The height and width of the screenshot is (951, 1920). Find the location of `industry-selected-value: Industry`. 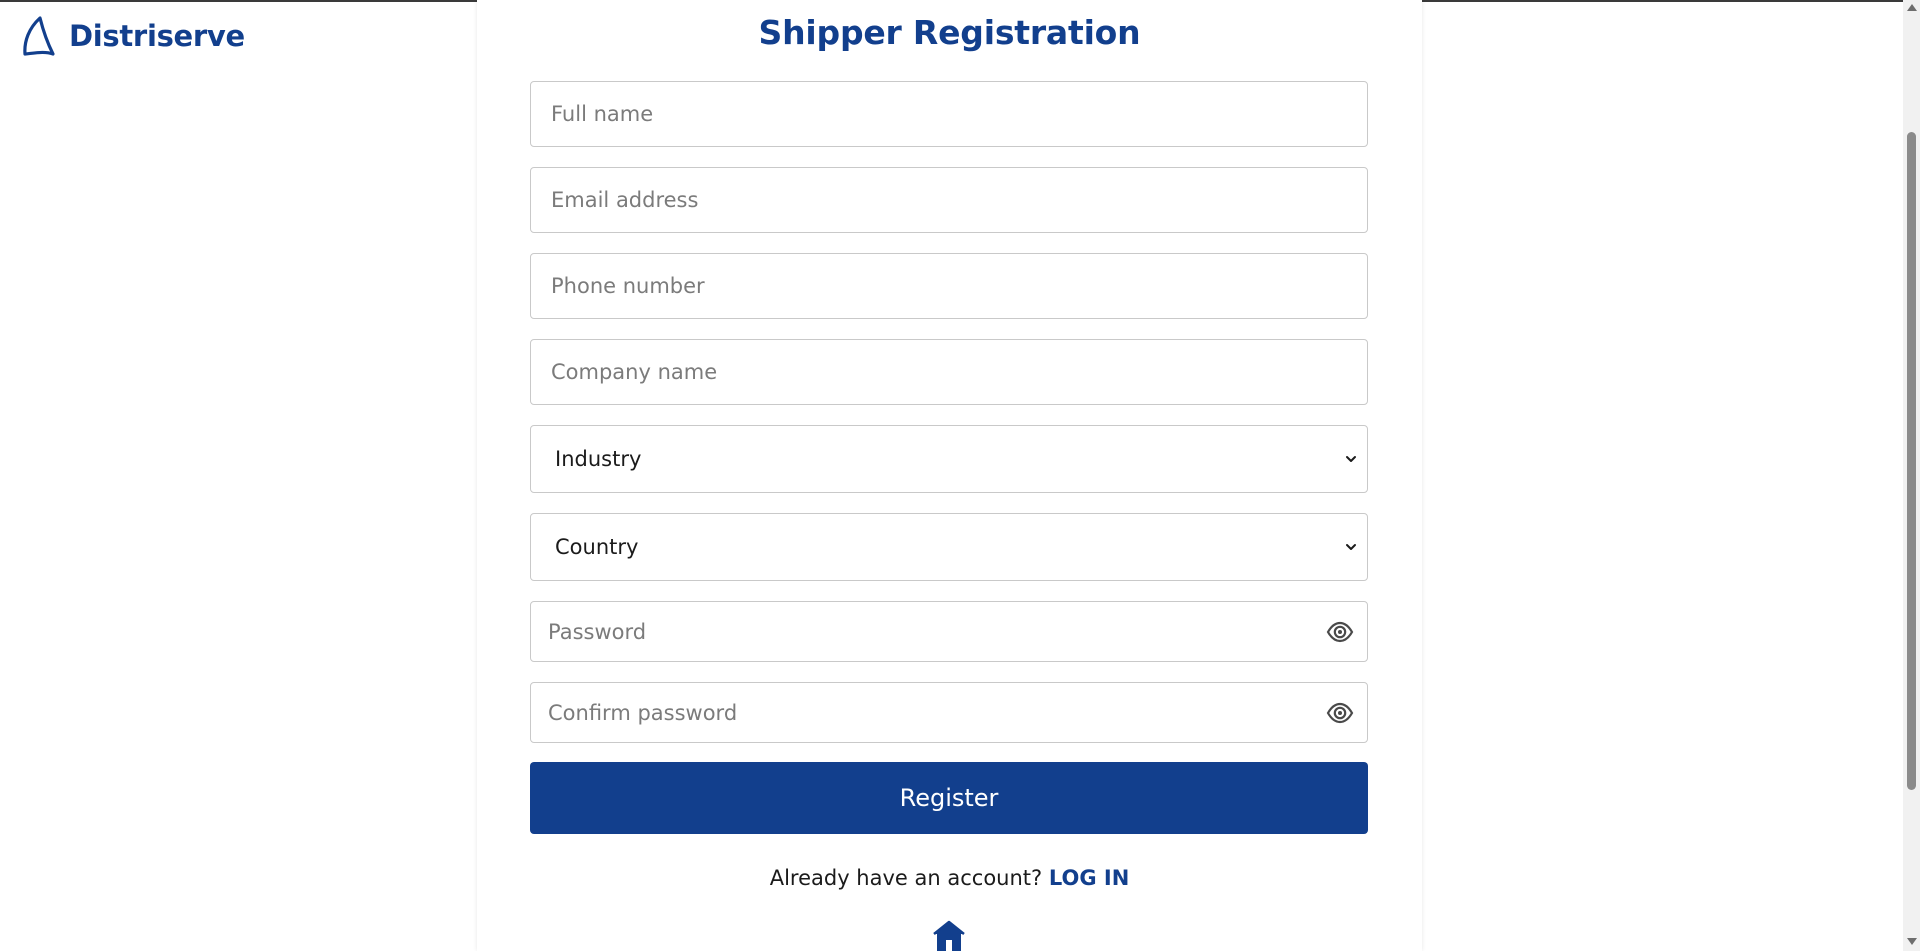

industry-selected-value: Industry is located at coordinates (598, 459).